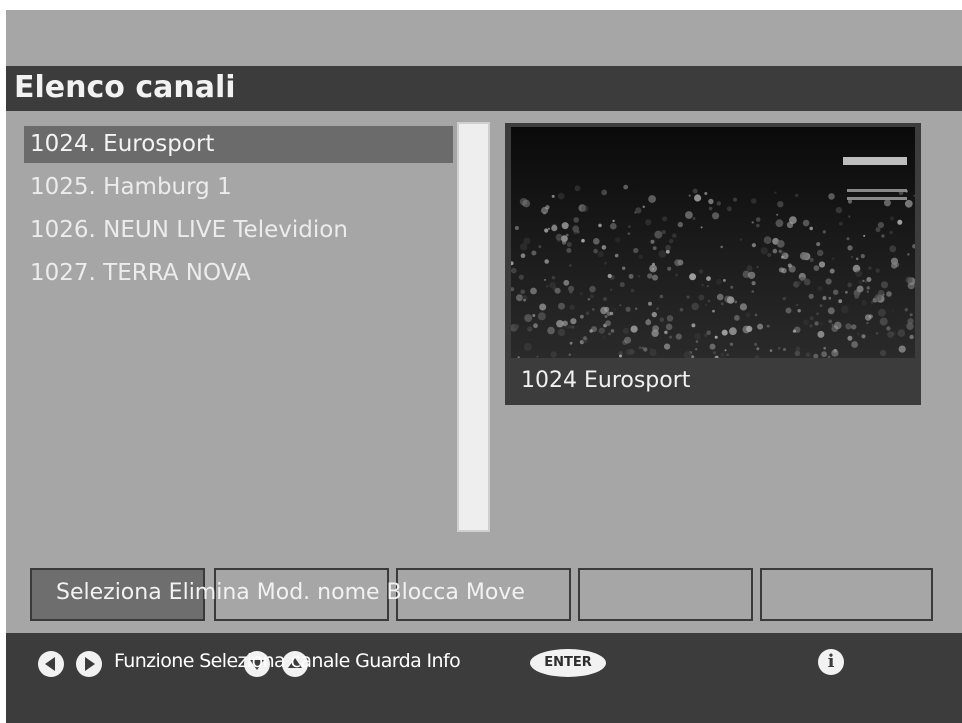 The height and width of the screenshot is (723, 962). I want to click on right-arrow-icon, so click(89, 664).